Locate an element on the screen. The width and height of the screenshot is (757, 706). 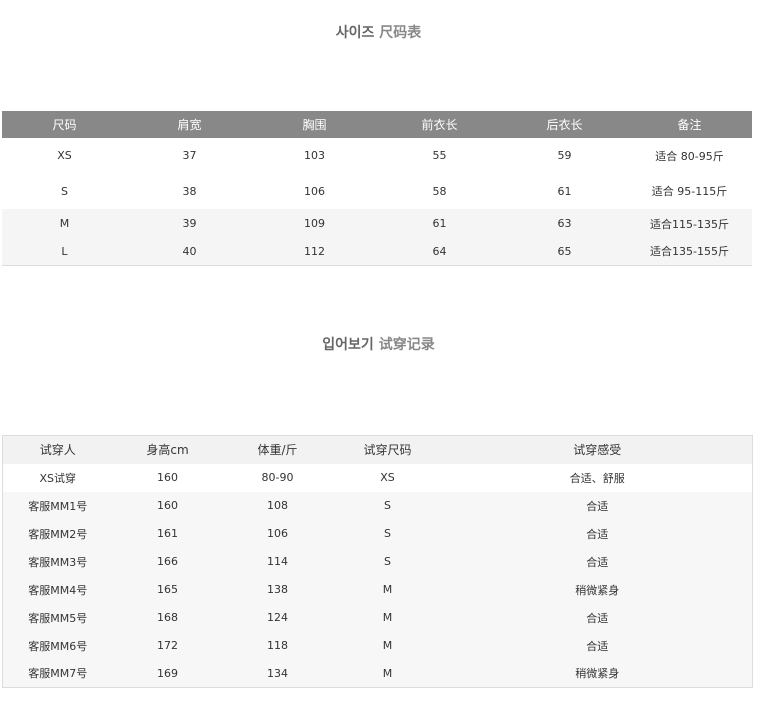
try-on-row: 客服MM3号 166 114 S 合适 is located at coordinates (377, 561).